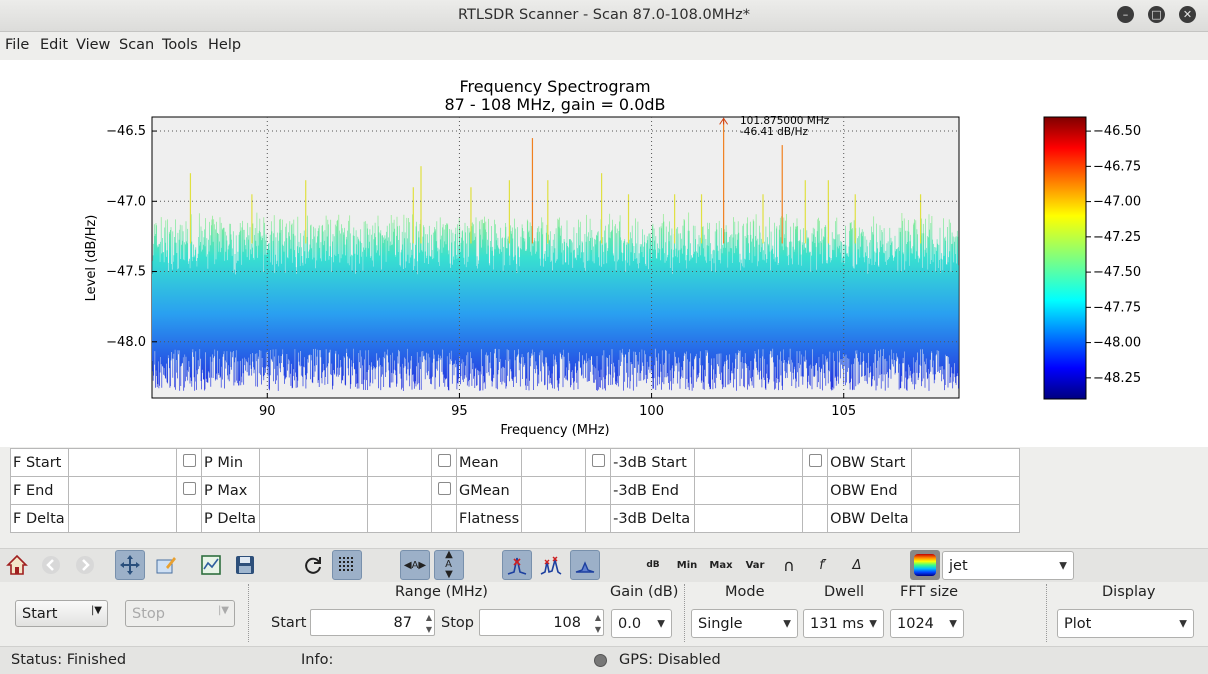 This screenshot has height=674, width=1208. Describe the element at coordinates (966, 518) in the screenshot. I see `obw-delta-value` at that location.